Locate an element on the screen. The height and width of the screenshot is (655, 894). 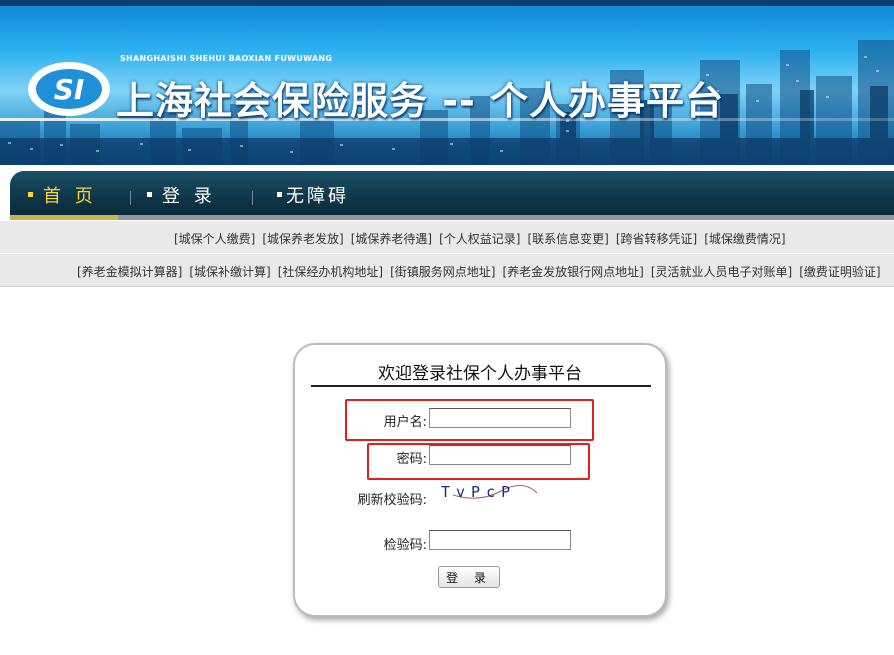
captcha-image: TvPcP is located at coordinates (489, 492).